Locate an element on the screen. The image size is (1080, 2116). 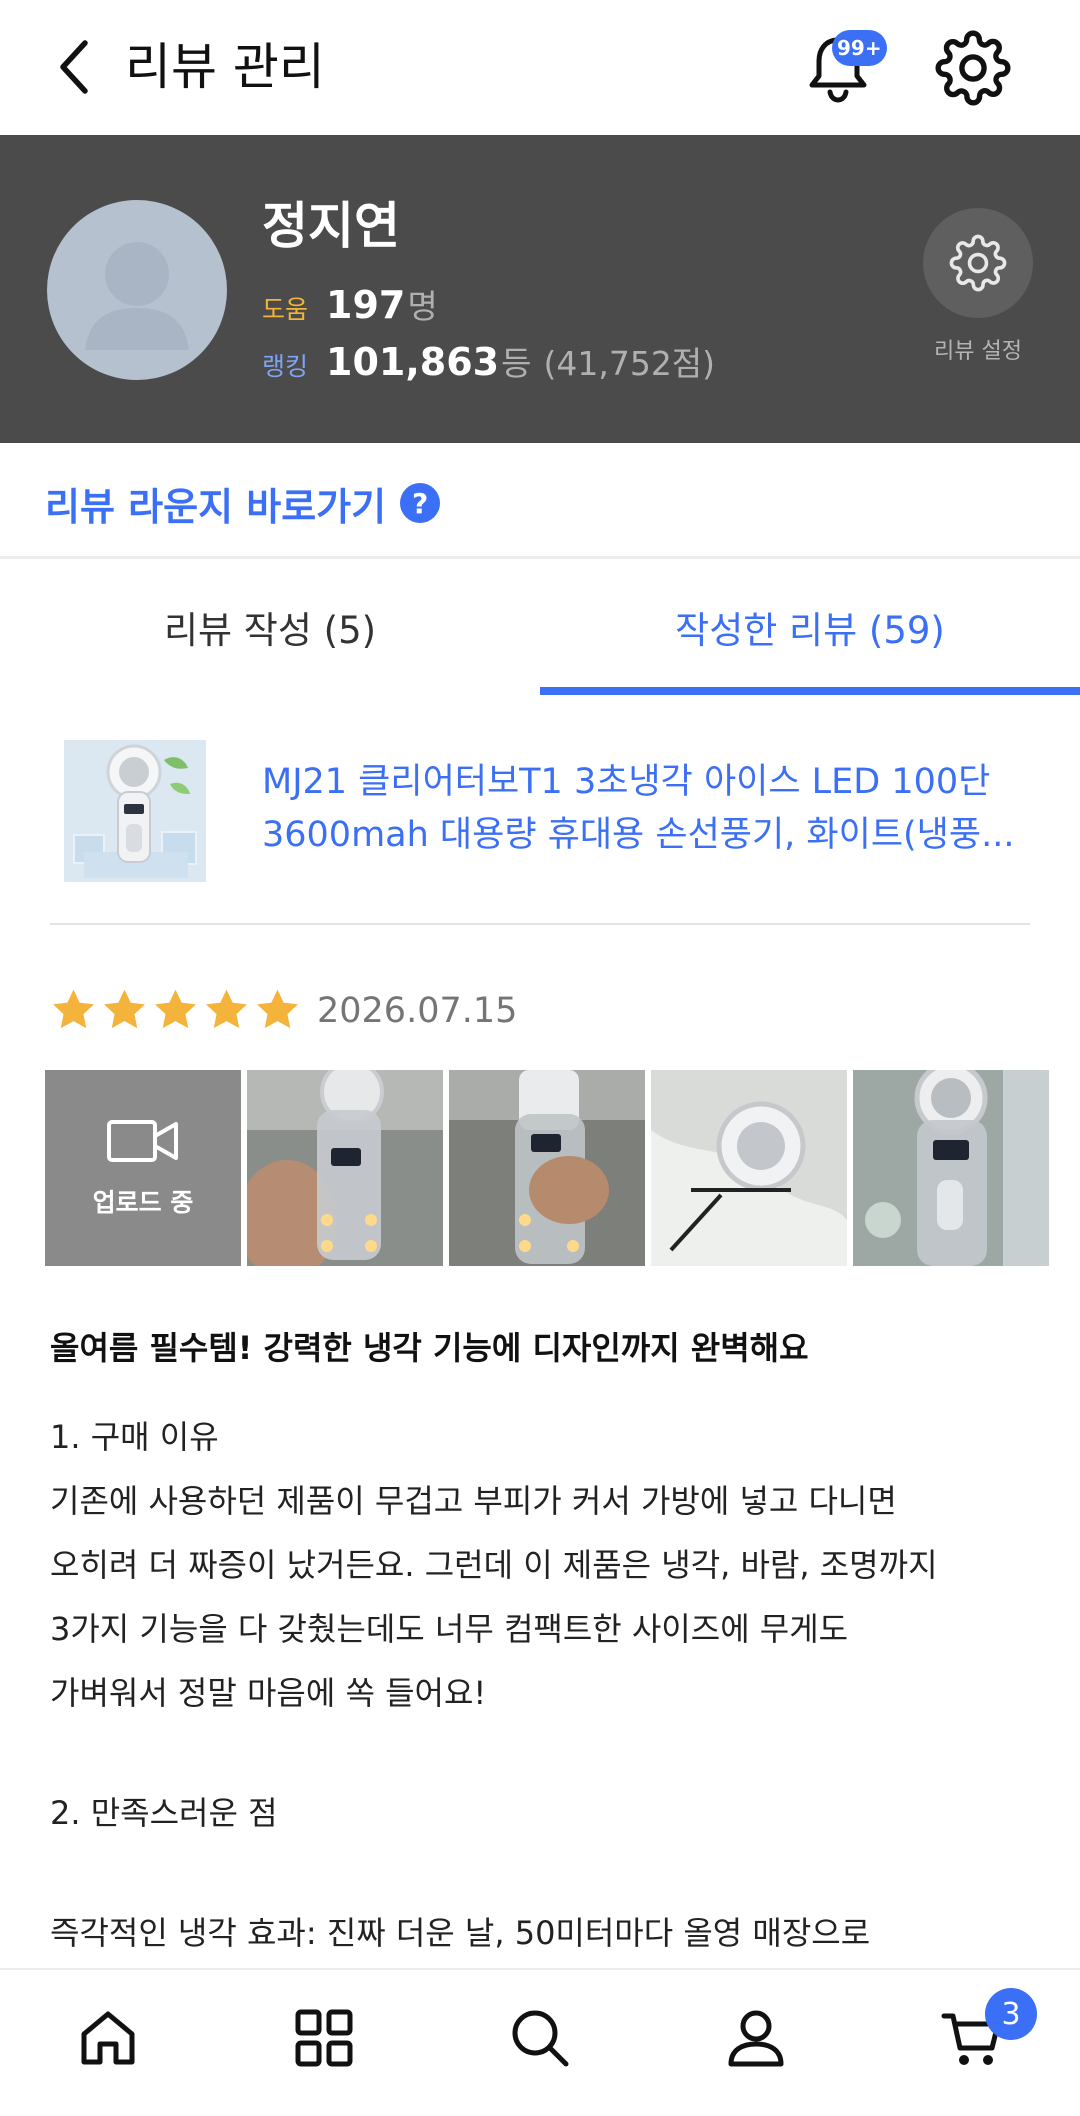
video-camera-icon is located at coordinates (142, 1141).